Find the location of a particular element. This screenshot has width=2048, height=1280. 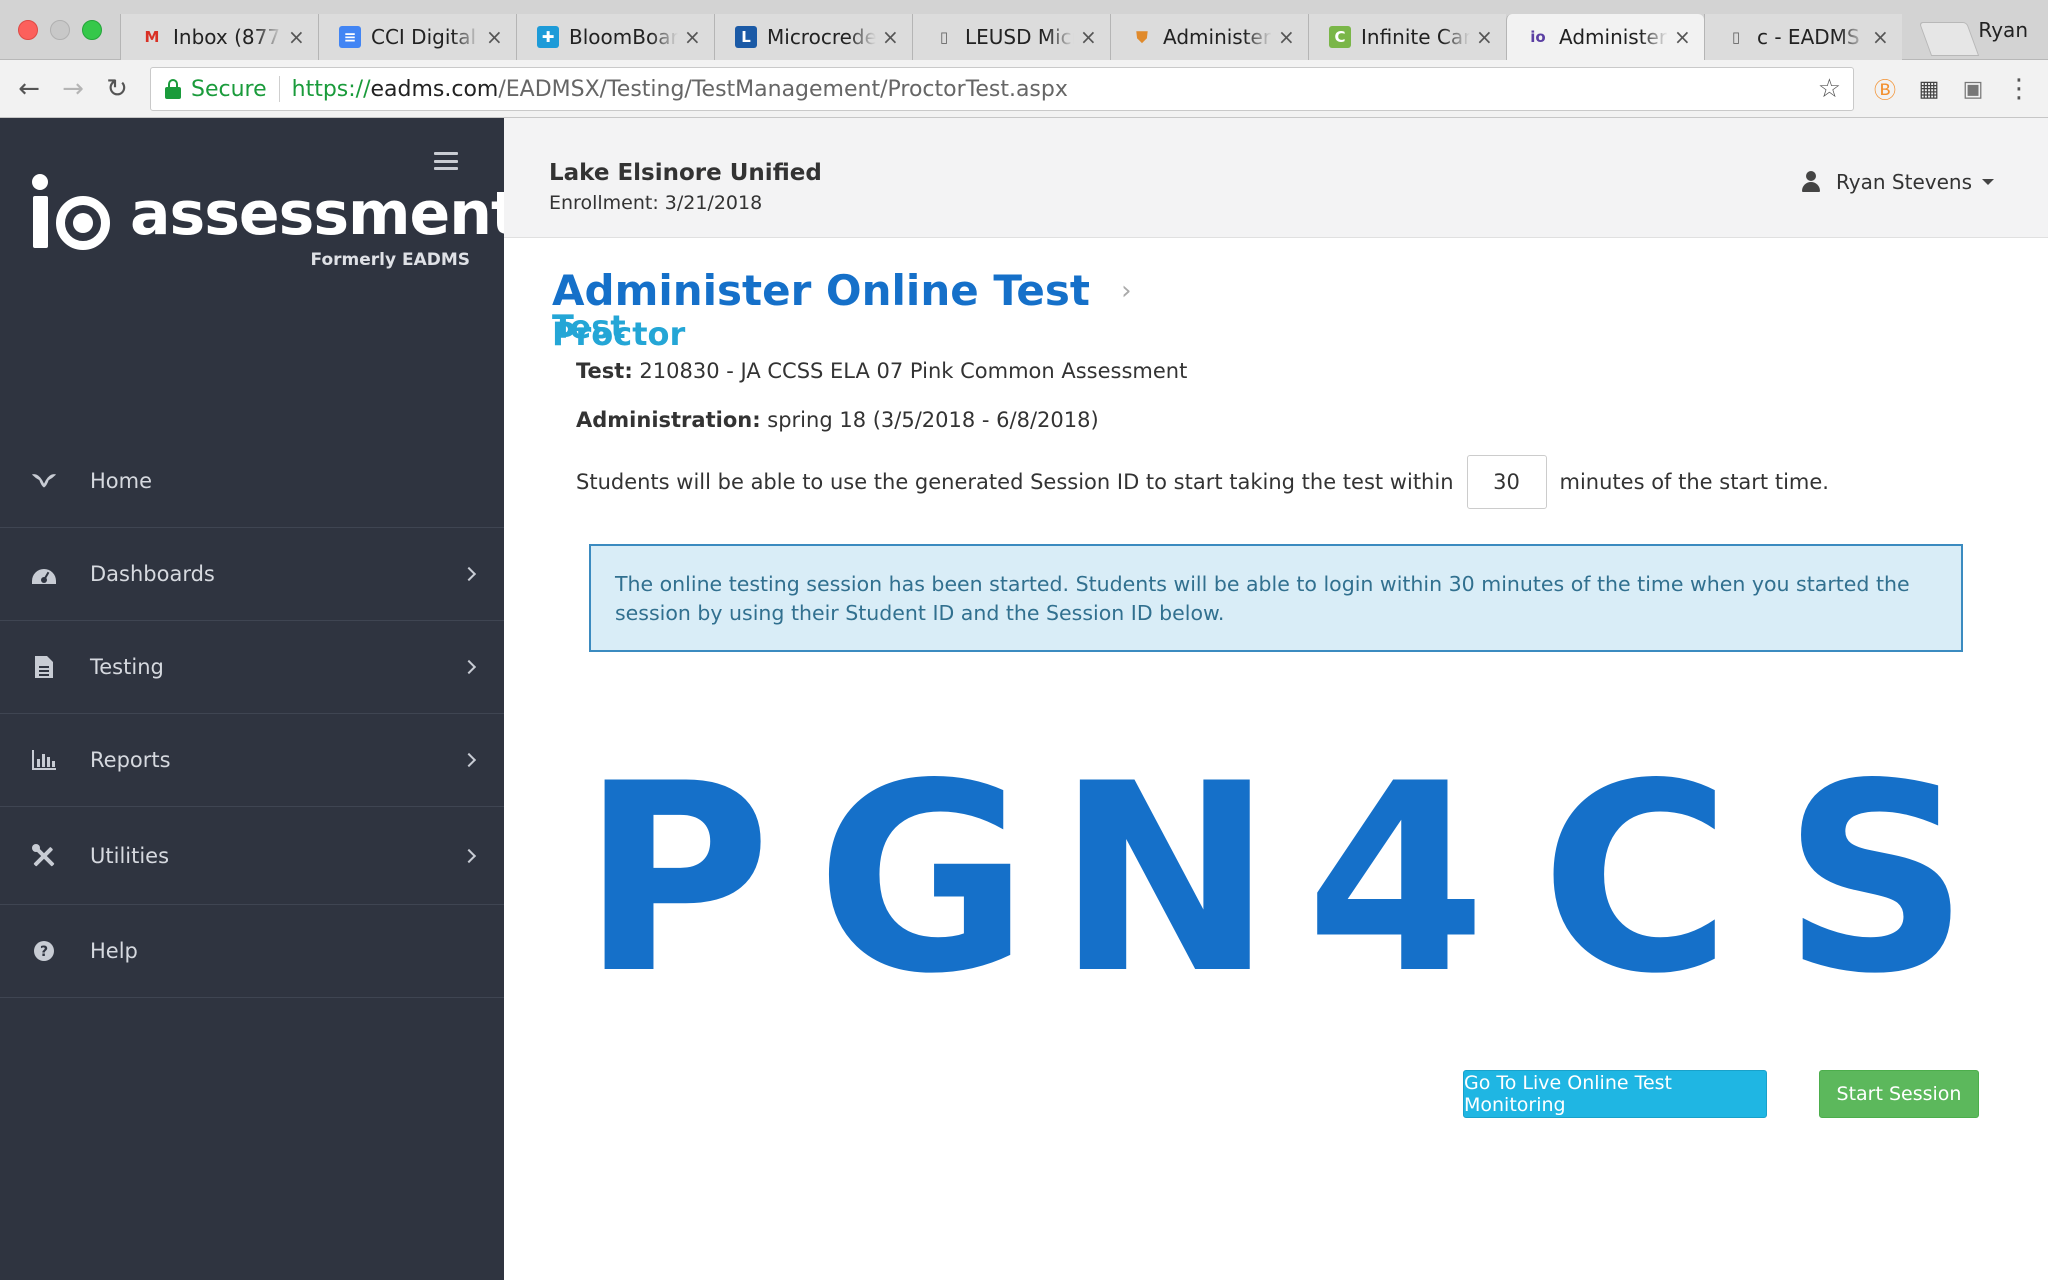

chevron-right-icon: › is located at coordinates (1126, 291).